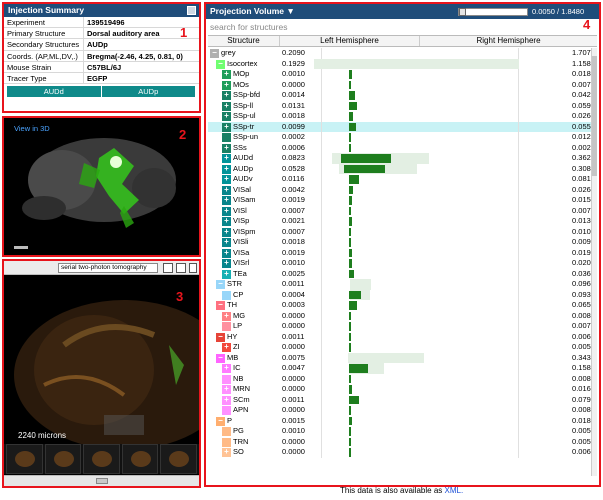 The width and height of the screenshot is (603, 500). What do you see at coordinates (54, 92) in the screenshot?
I see `audd-button: AUDd` at bounding box center [54, 92].